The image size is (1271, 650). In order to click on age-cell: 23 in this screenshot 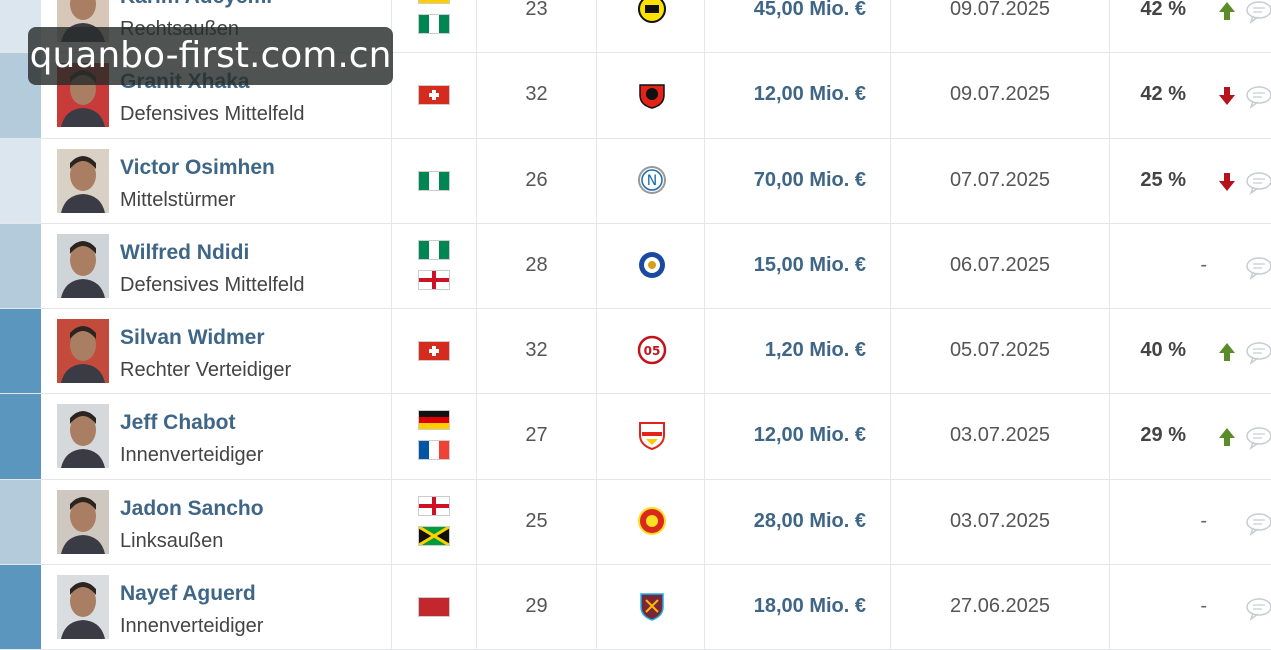, I will do `click(536, 26)`.